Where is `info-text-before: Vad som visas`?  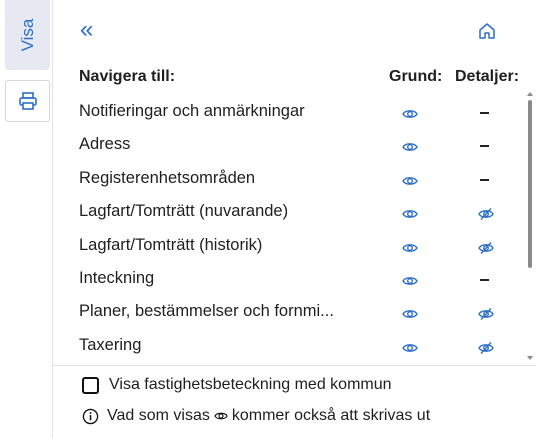
info-text-before: Vad som visas is located at coordinates (158, 415).